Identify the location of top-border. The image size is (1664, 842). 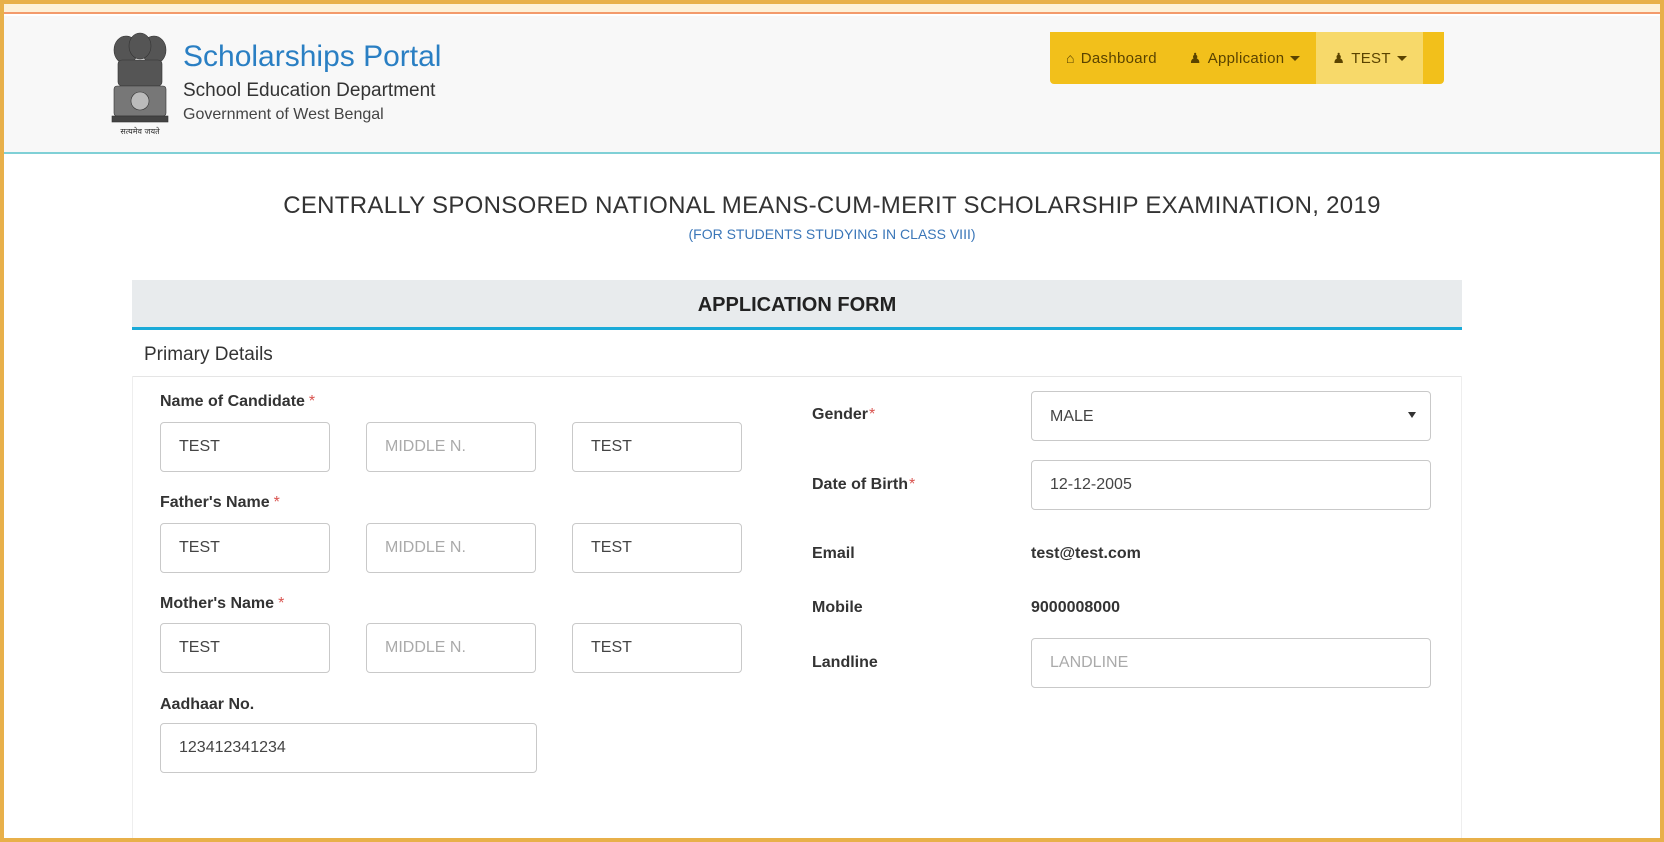
(832, 9).